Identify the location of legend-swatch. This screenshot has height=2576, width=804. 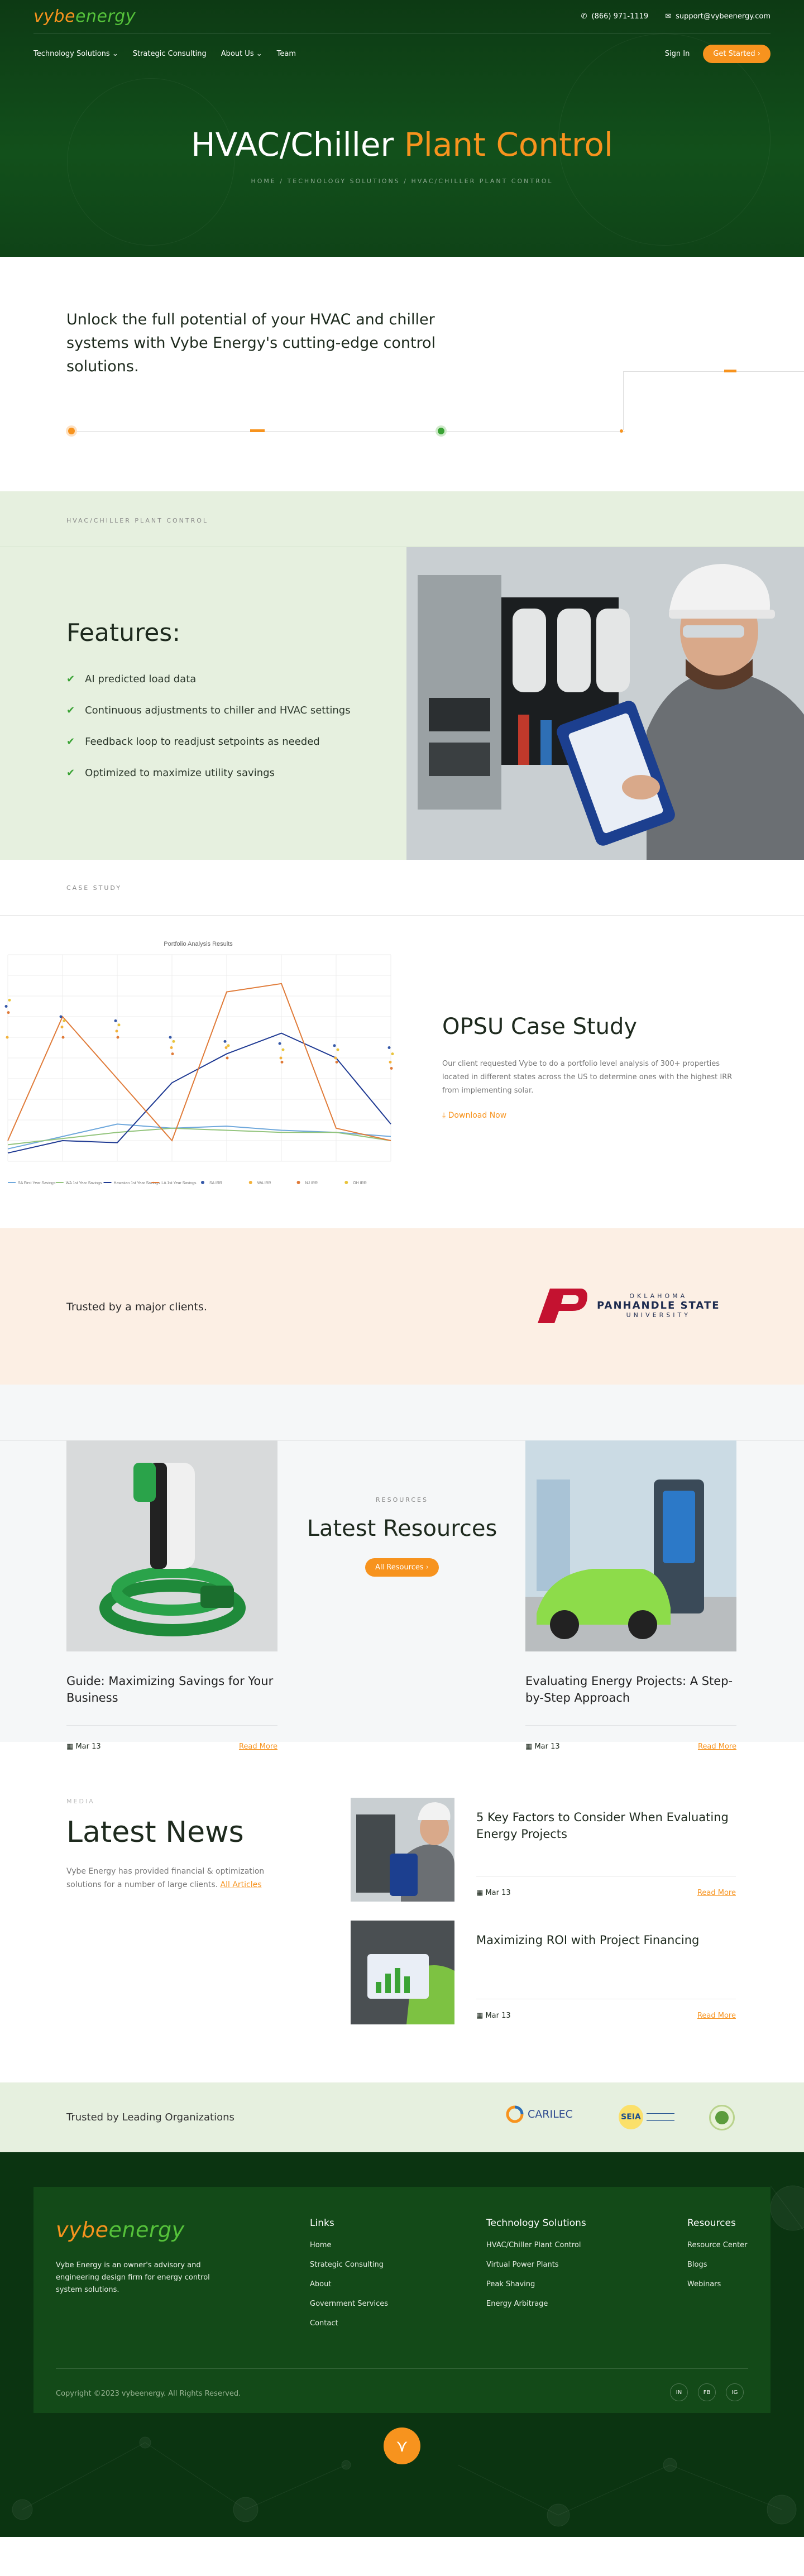
(298, 1182).